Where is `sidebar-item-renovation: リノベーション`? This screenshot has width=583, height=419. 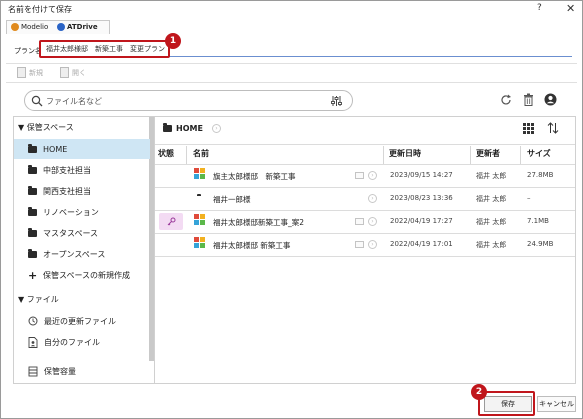
sidebar-item-renovation: リノベーション is located at coordinates (82, 212).